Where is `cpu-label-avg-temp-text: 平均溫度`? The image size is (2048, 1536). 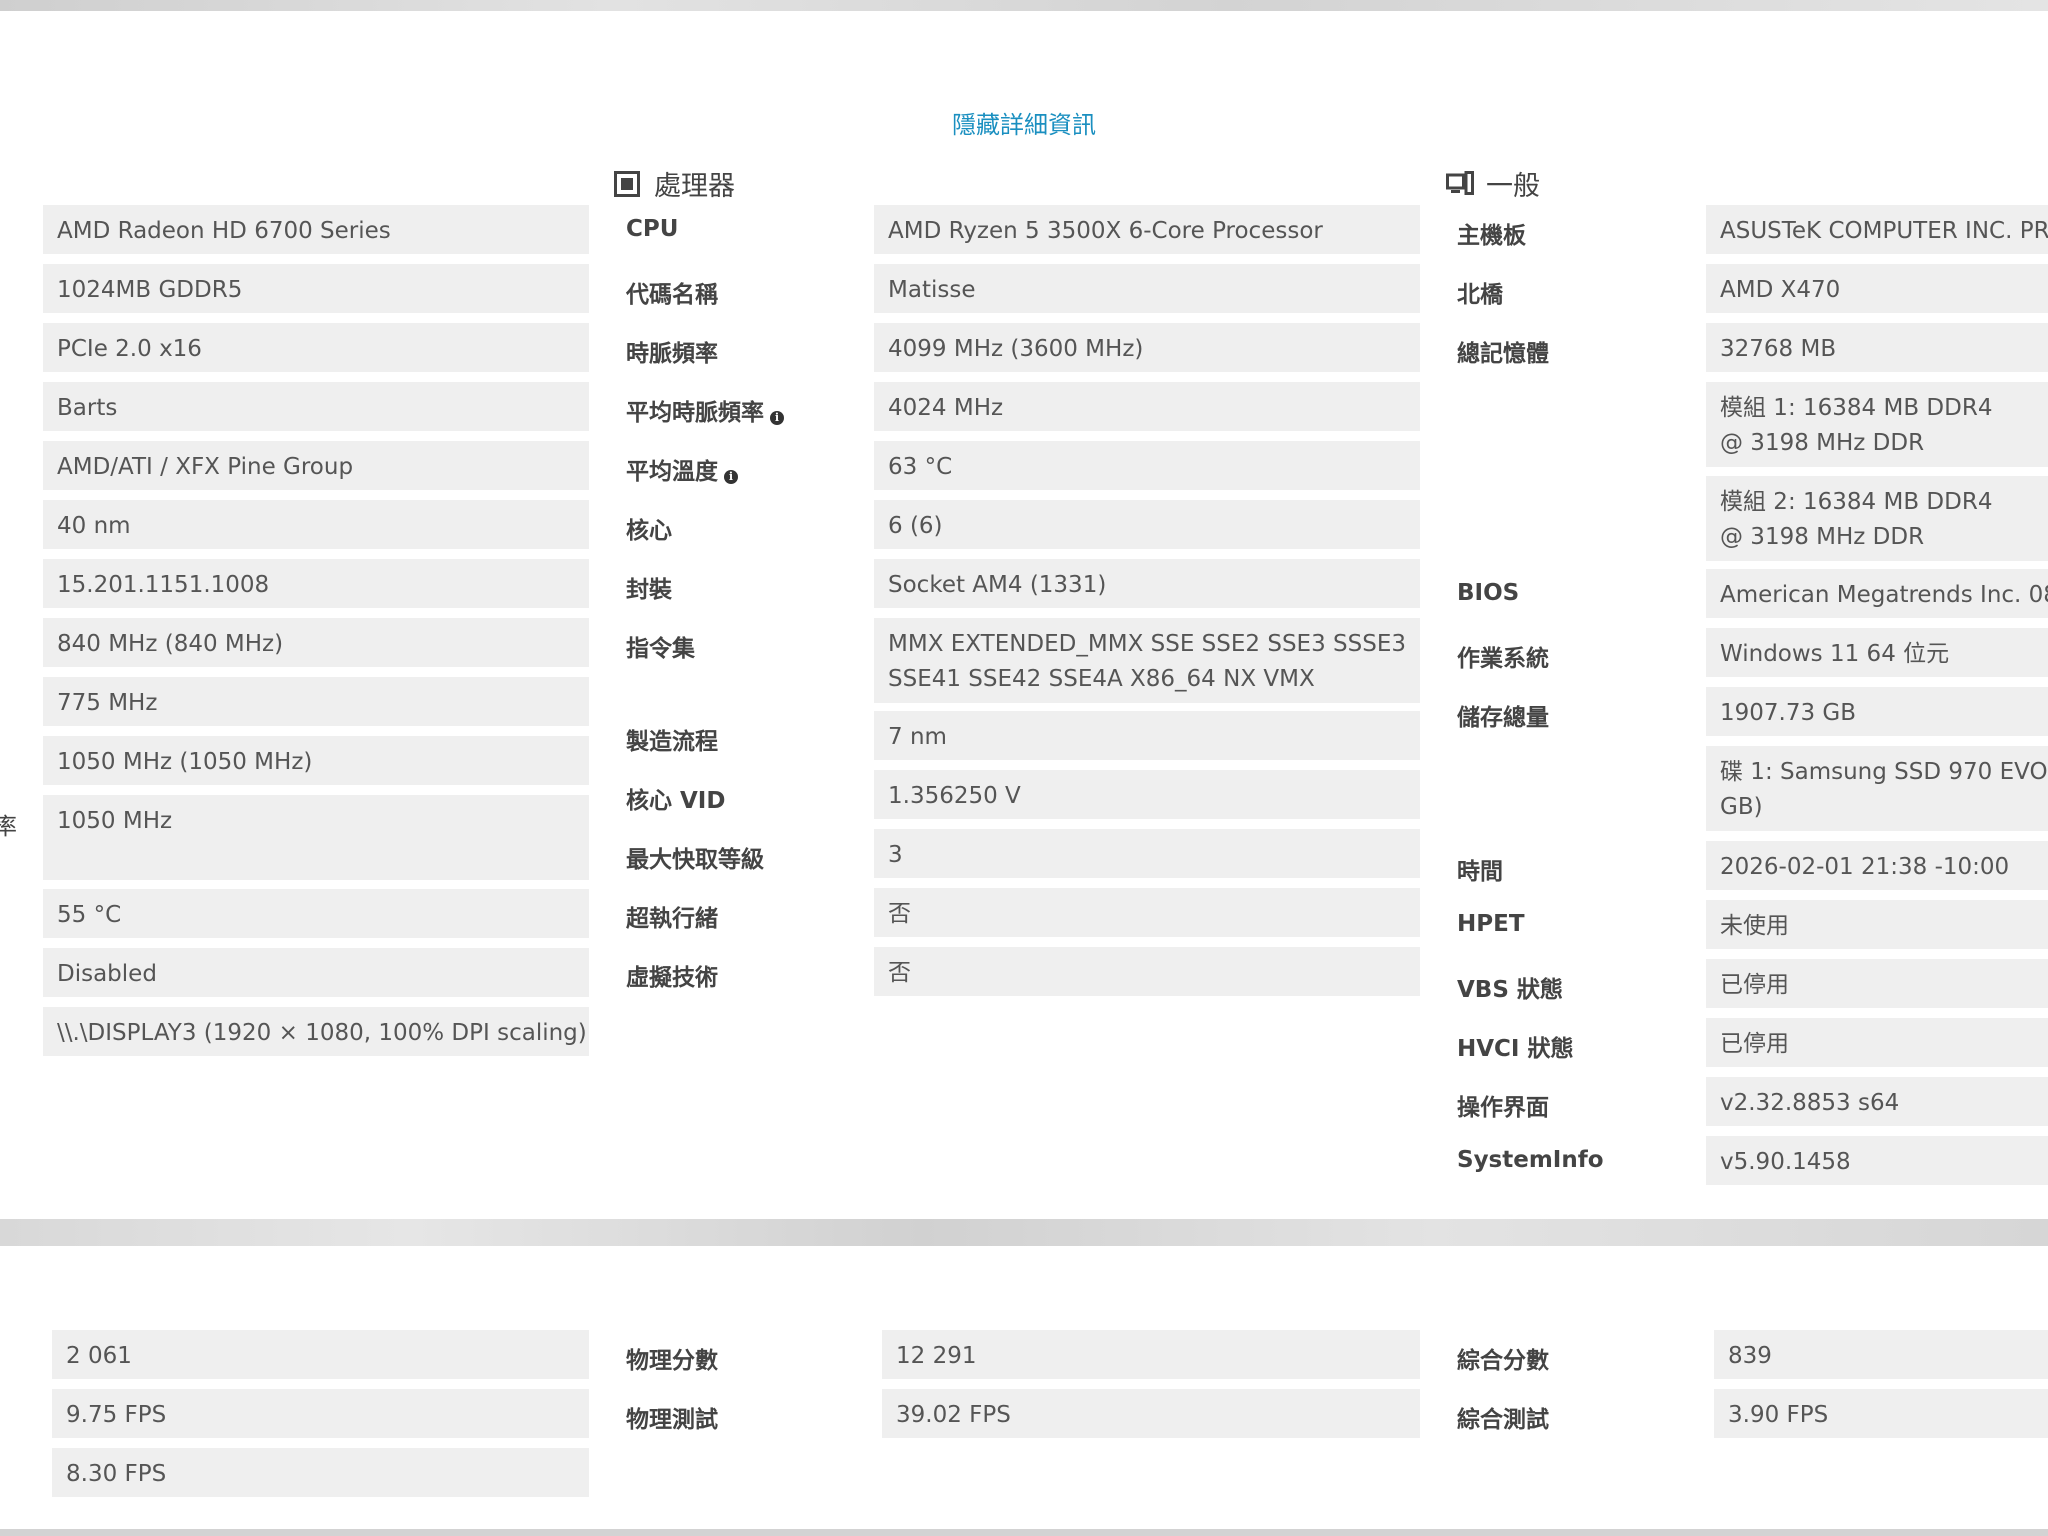
cpu-label-avg-temp-text: 平均溫度 is located at coordinates (672, 472).